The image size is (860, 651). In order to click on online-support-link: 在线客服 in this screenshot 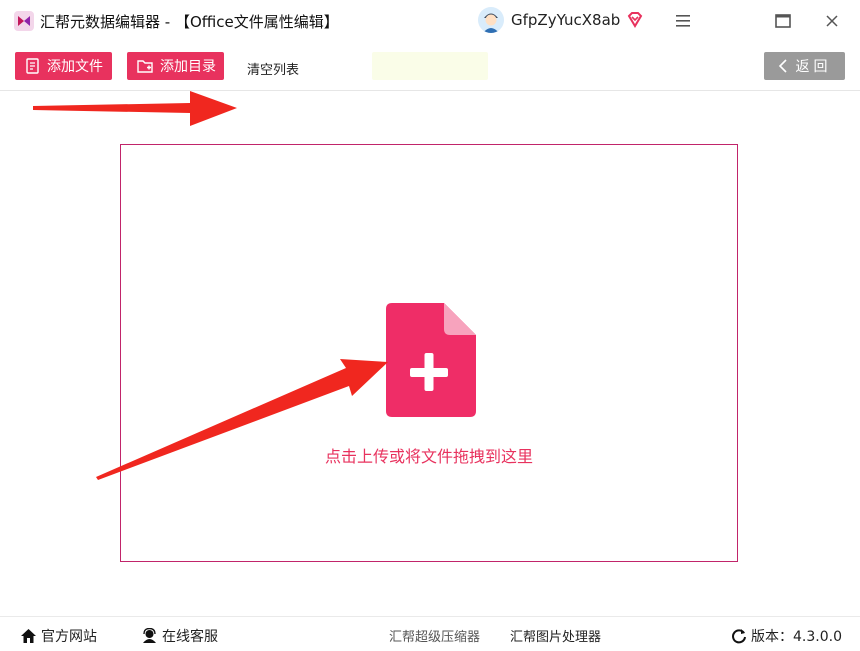, I will do `click(179, 636)`.